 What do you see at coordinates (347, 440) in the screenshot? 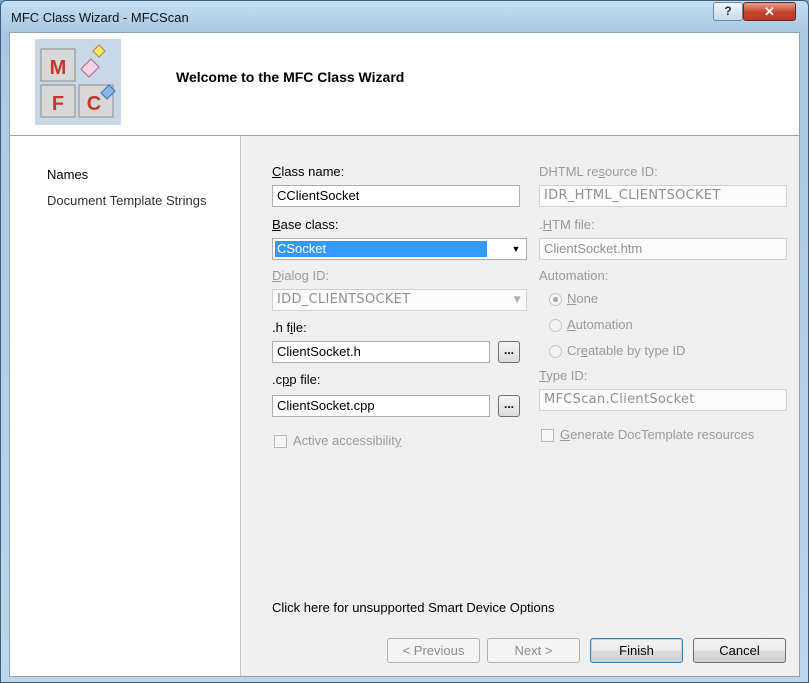
I see `active-accessibility-label: Active accessibility` at bounding box center [347, 440].